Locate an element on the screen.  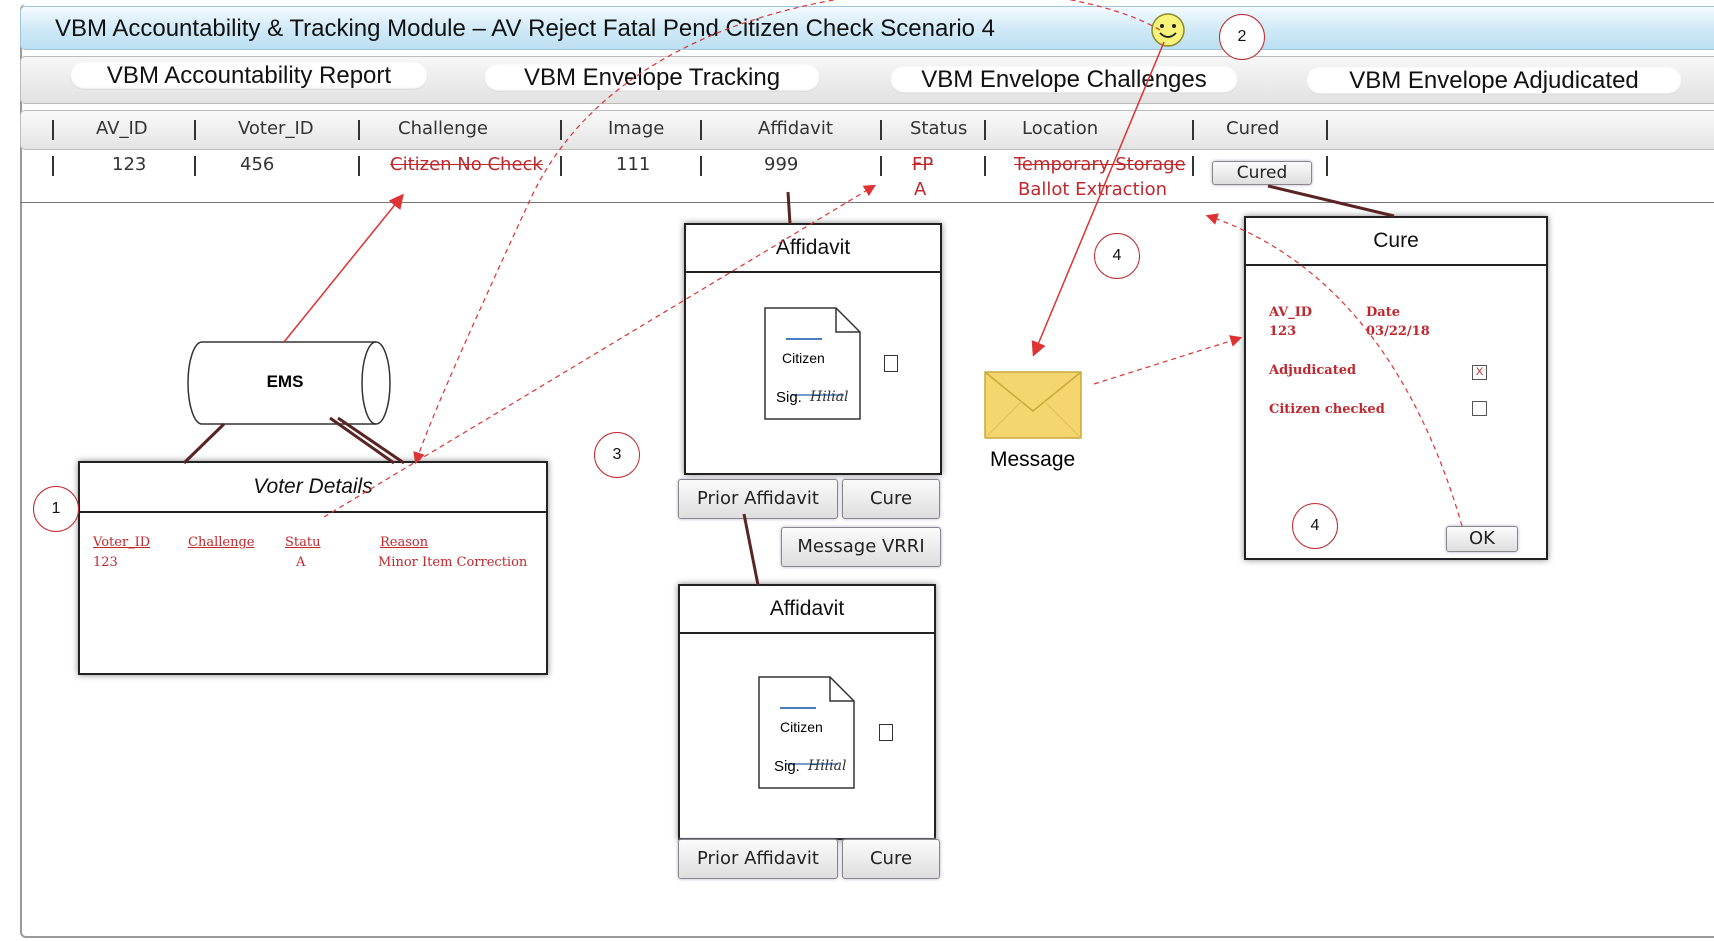
affidavit-signature-bottom: Hilial is located at coordinates (827, 766).